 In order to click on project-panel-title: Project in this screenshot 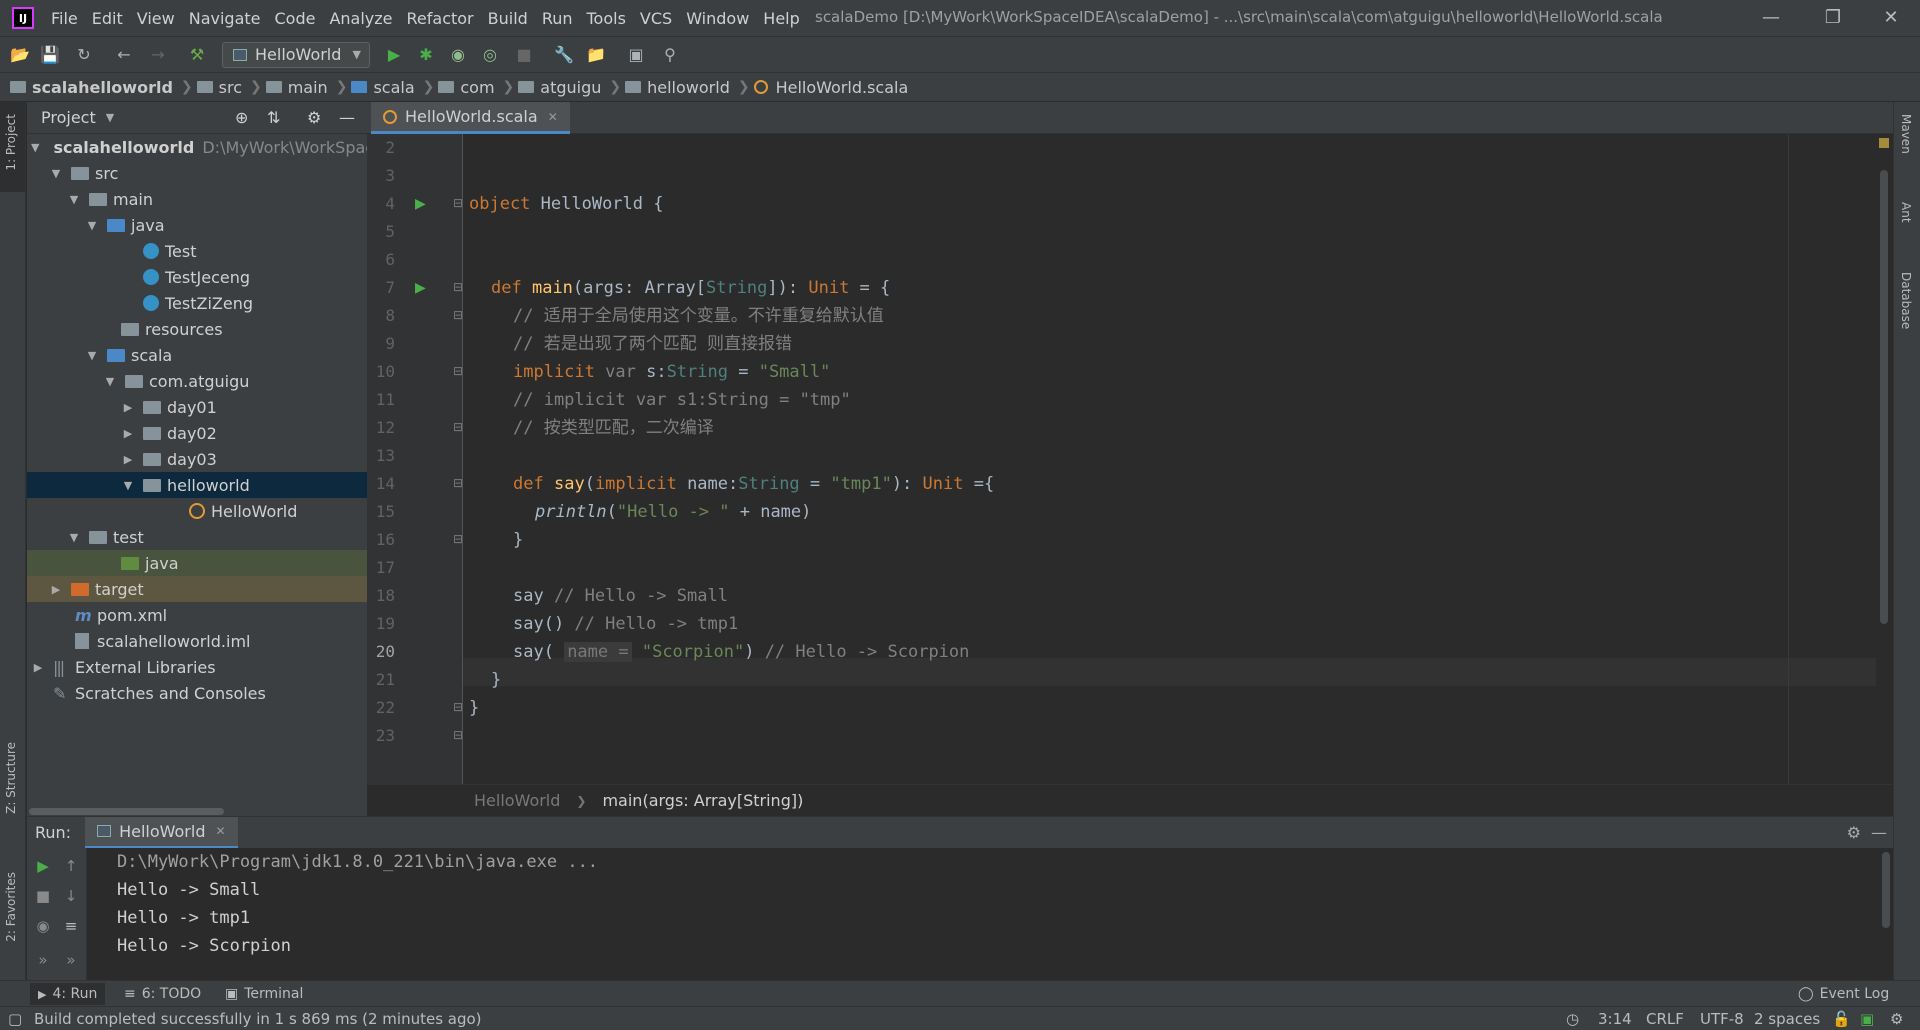, I will do `click(68, 117)`.